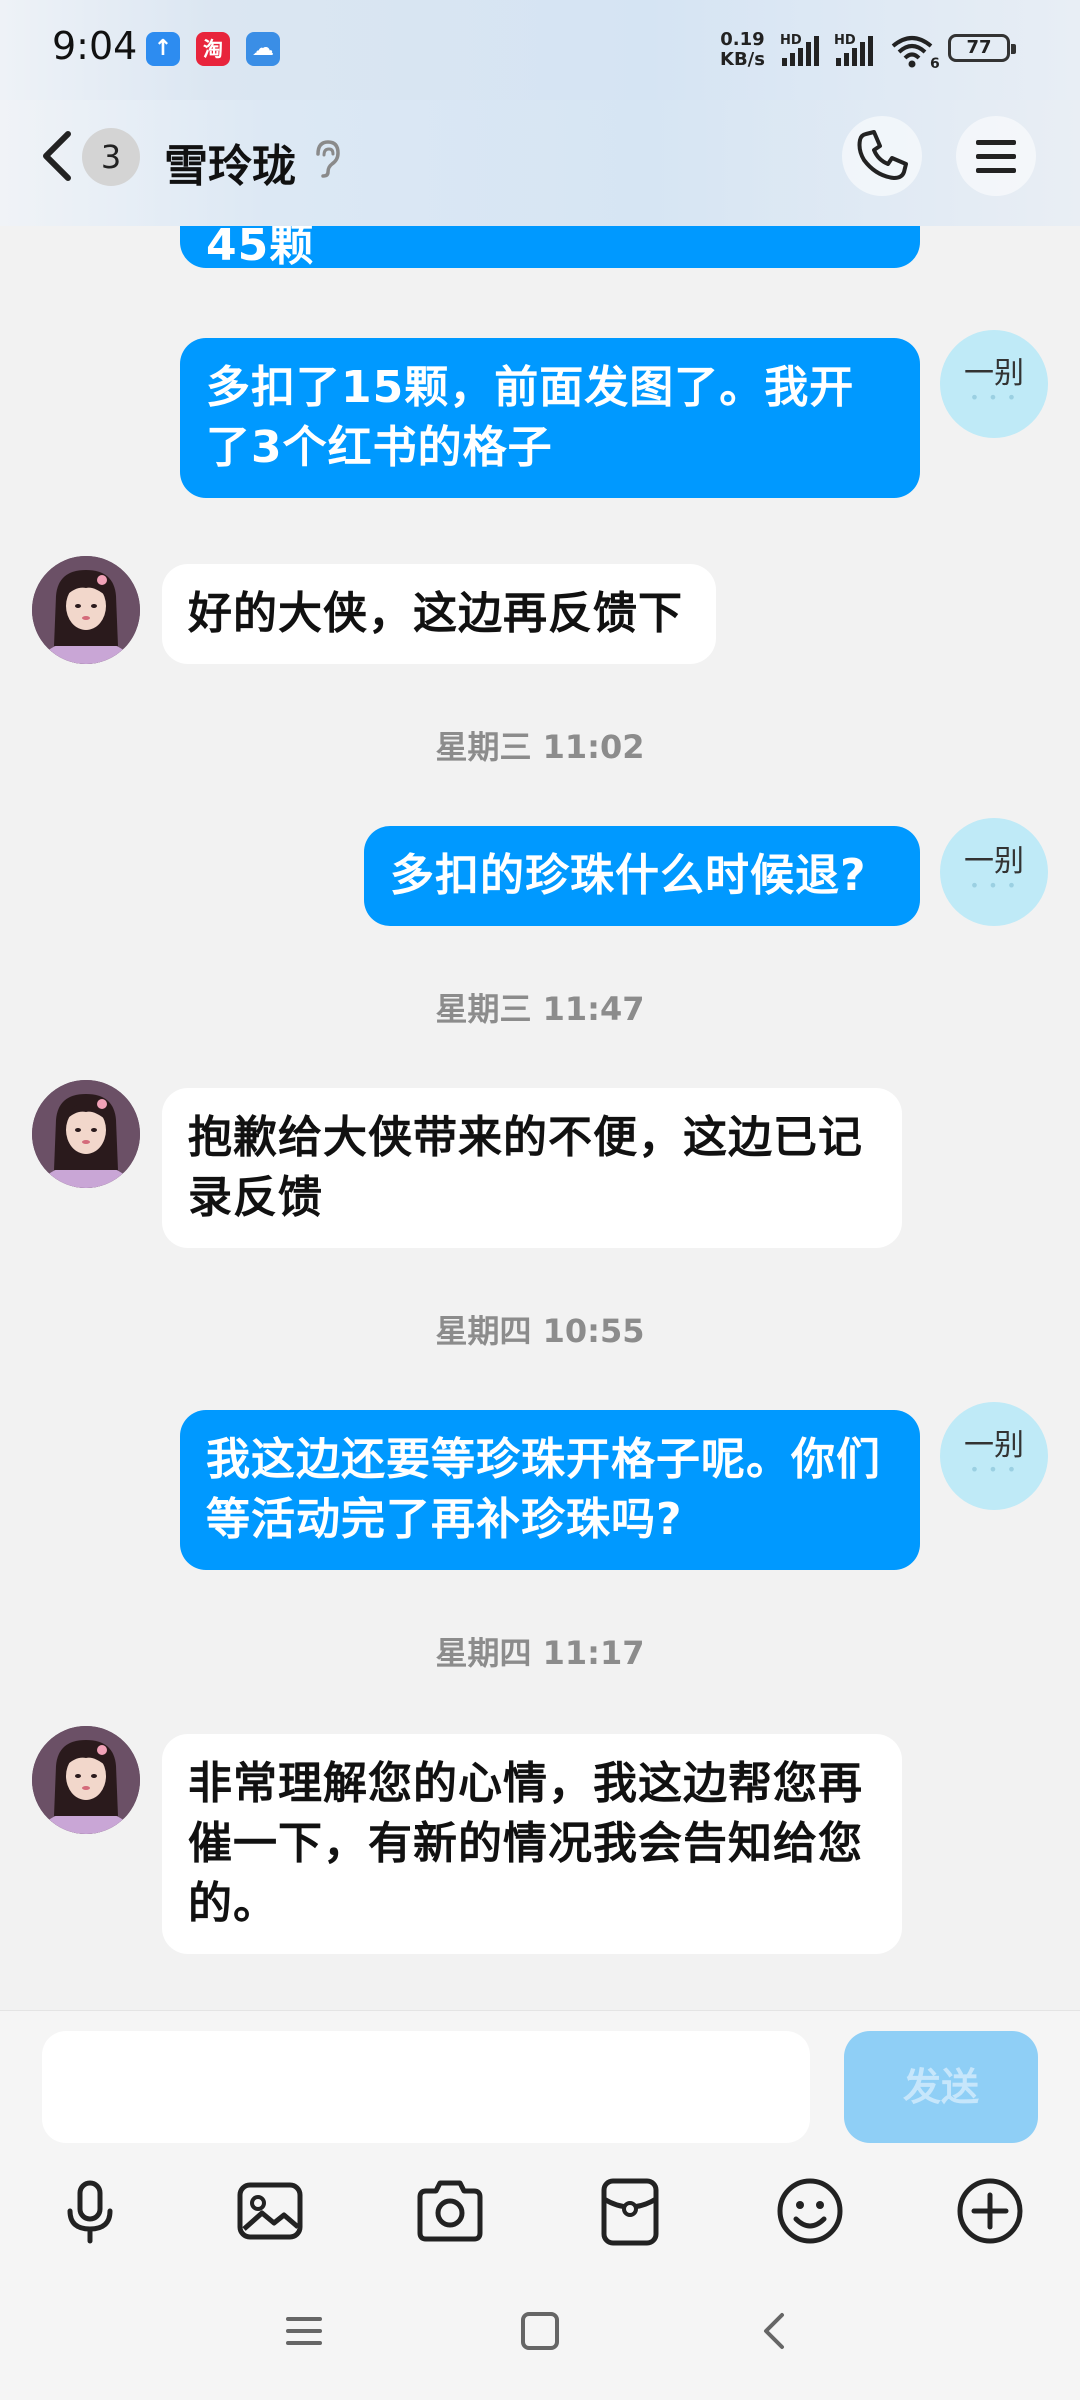  What do you see at coordinates (550, 418) in the screenshot?
I see `message-bubble-out: 多扣了15颗，前面发图了。我开 了3个红书的格子` at bounding box center [550, 418].